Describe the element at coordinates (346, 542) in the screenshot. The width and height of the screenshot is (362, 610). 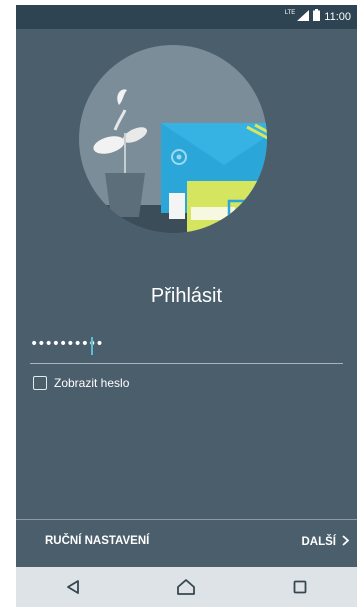
I see `chevron-right-icon` at that location.